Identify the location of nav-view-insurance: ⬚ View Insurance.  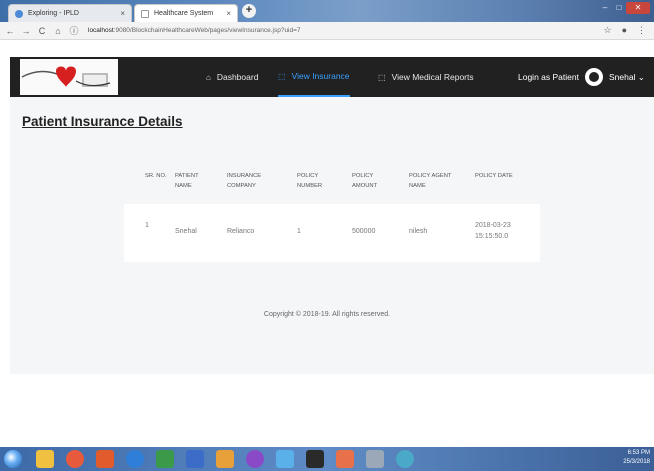
(314, 77).